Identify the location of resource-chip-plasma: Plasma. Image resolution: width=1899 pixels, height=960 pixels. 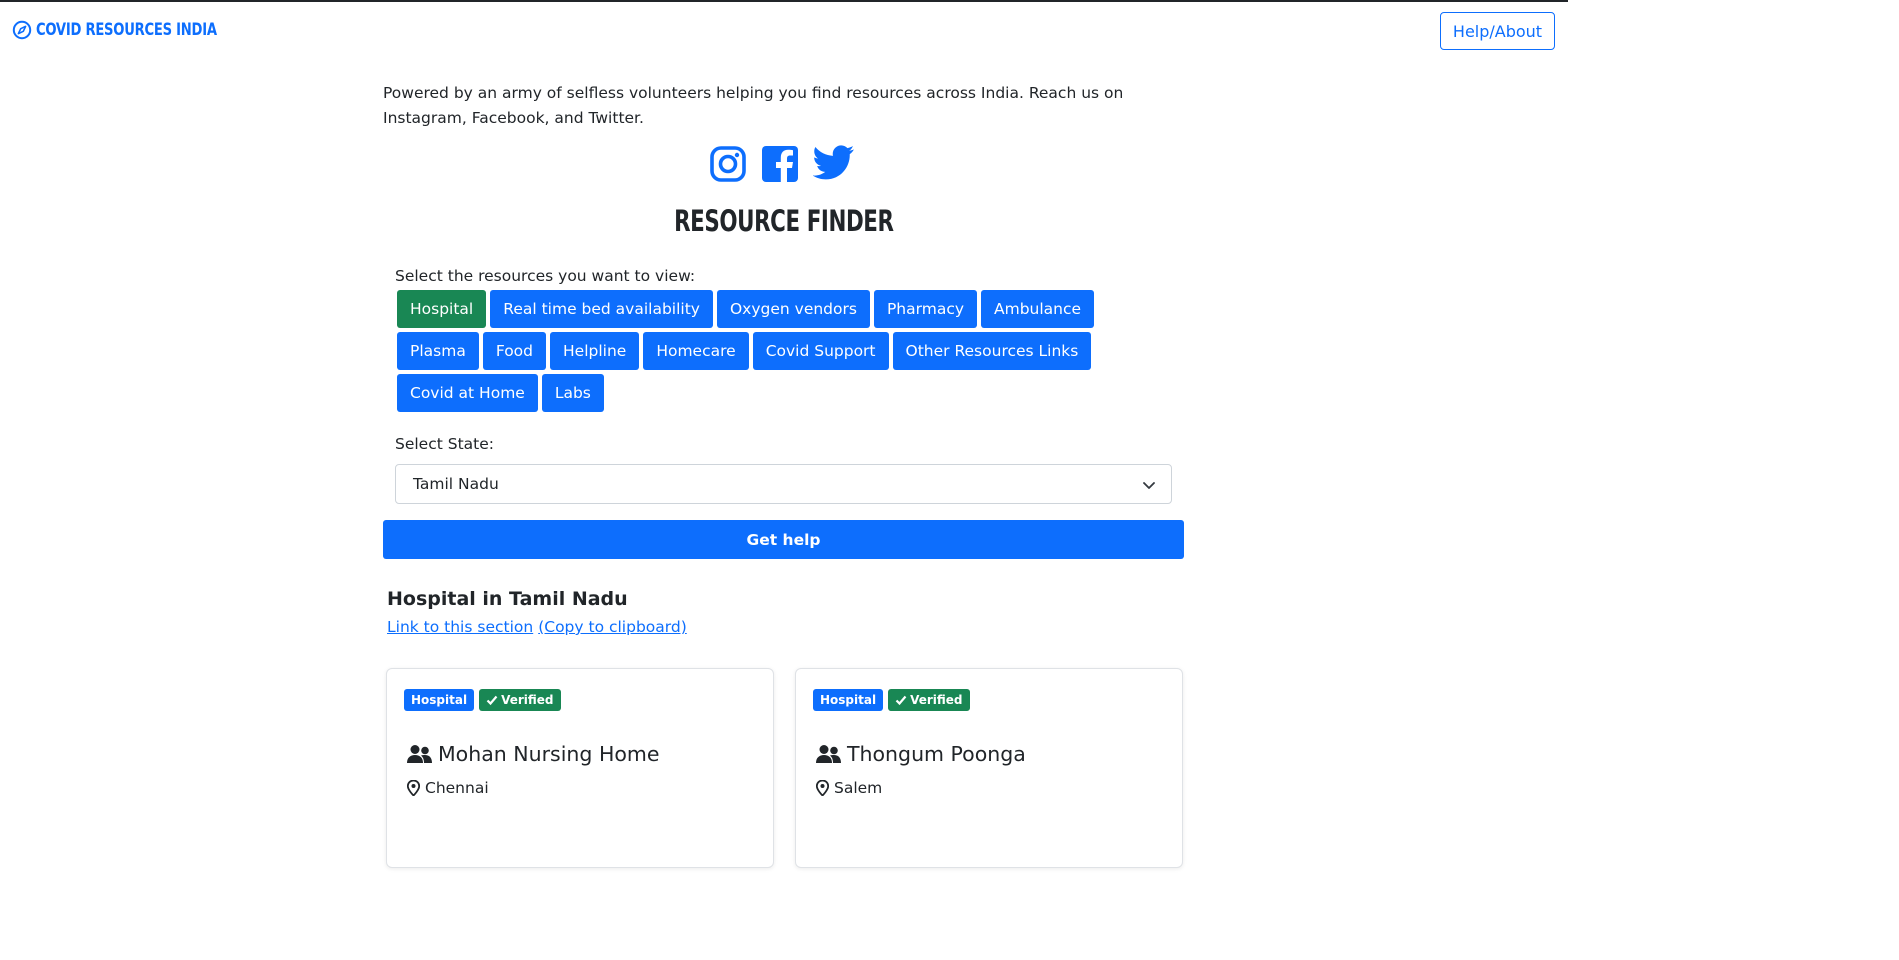
(438, 351).